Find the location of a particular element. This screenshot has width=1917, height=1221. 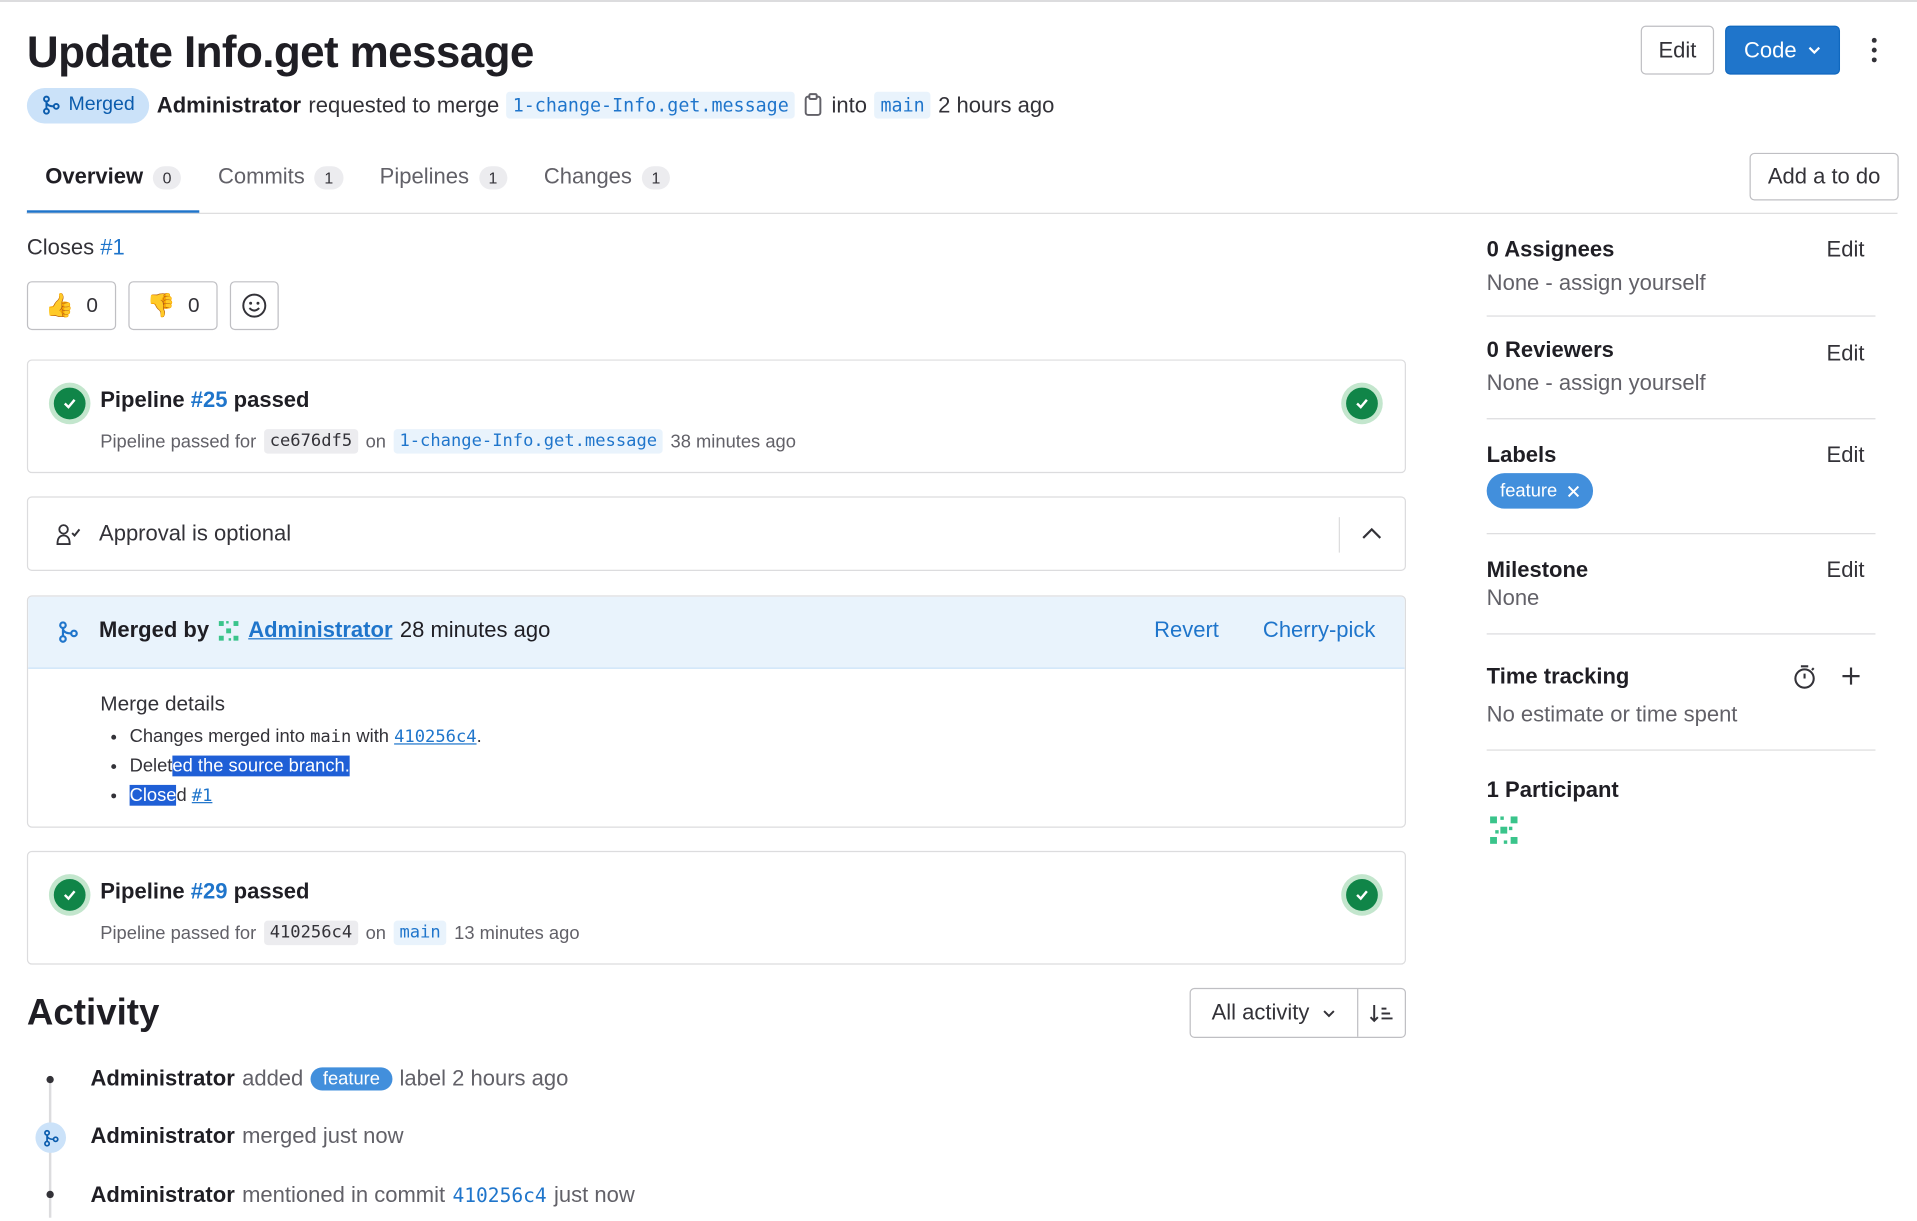

selected-text: ed the source branch. is located at coordinates (261, 766).